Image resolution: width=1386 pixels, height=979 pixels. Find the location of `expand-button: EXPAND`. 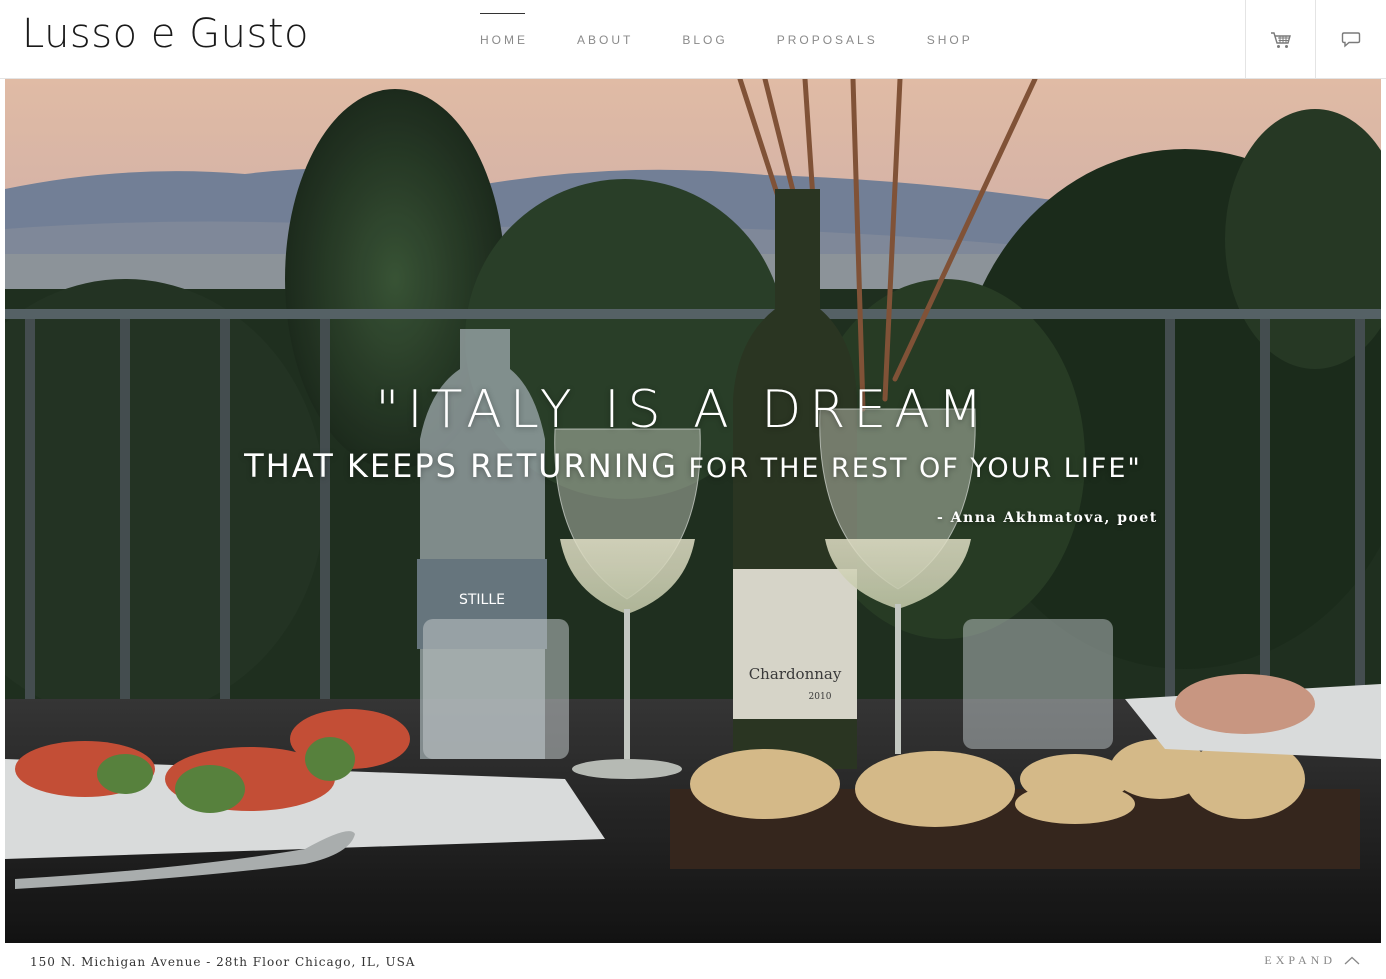

expand-button: EXPAND is located at coordinates (1312, 960).